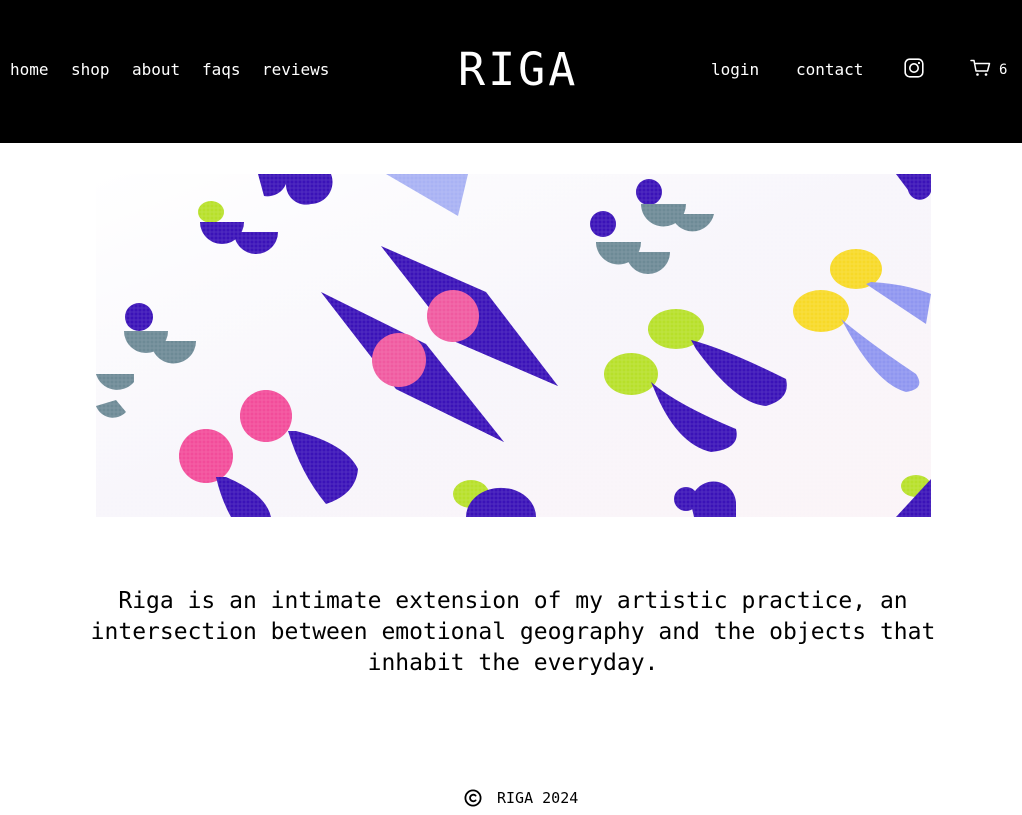 Image resolution: width=1022 pixels, height=815 pixels. I want to click on cart-count-badge: 6, so click(1003, 70).